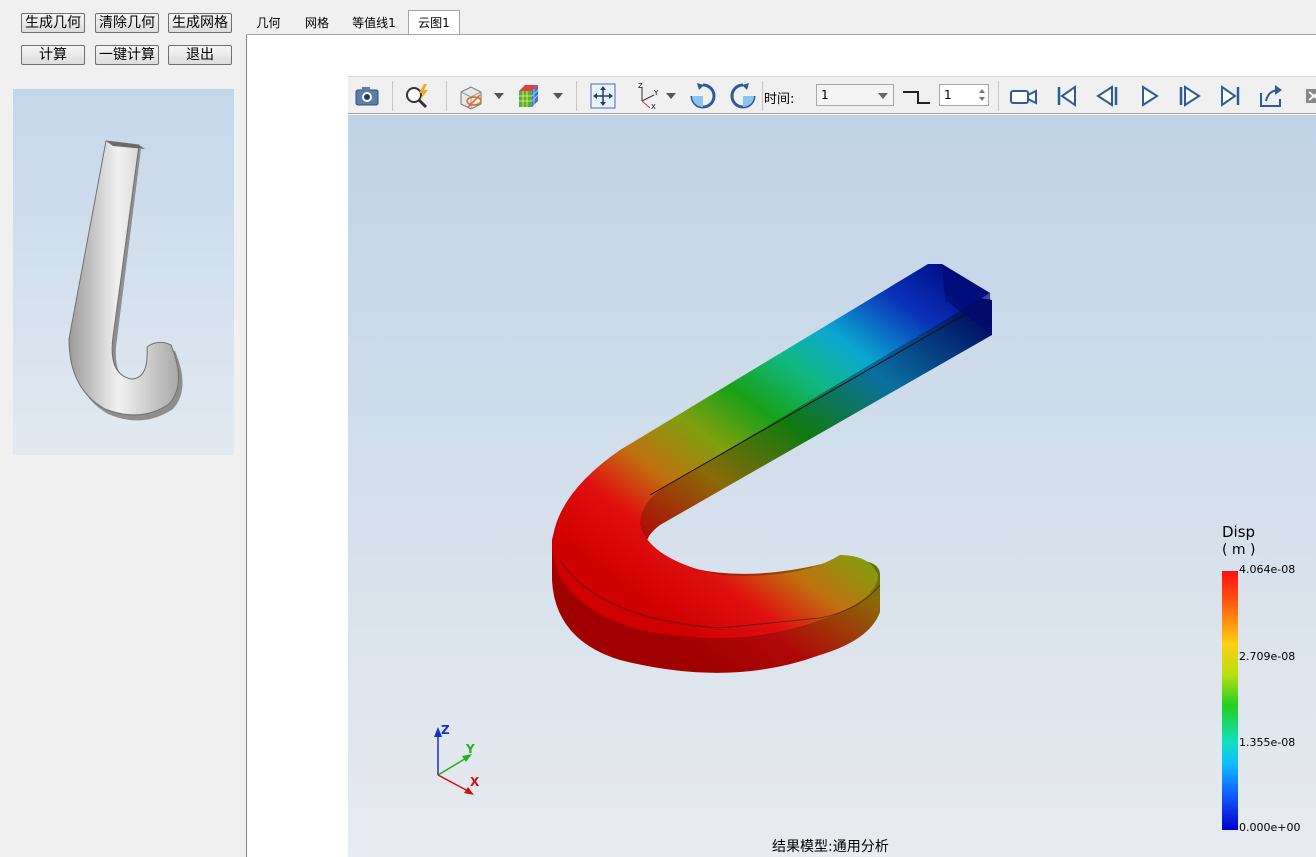 This screenshot has width=1316, height=857. Describe the element at coordinates (915, 96) in the screenshot. I see `step-icon` at that location.